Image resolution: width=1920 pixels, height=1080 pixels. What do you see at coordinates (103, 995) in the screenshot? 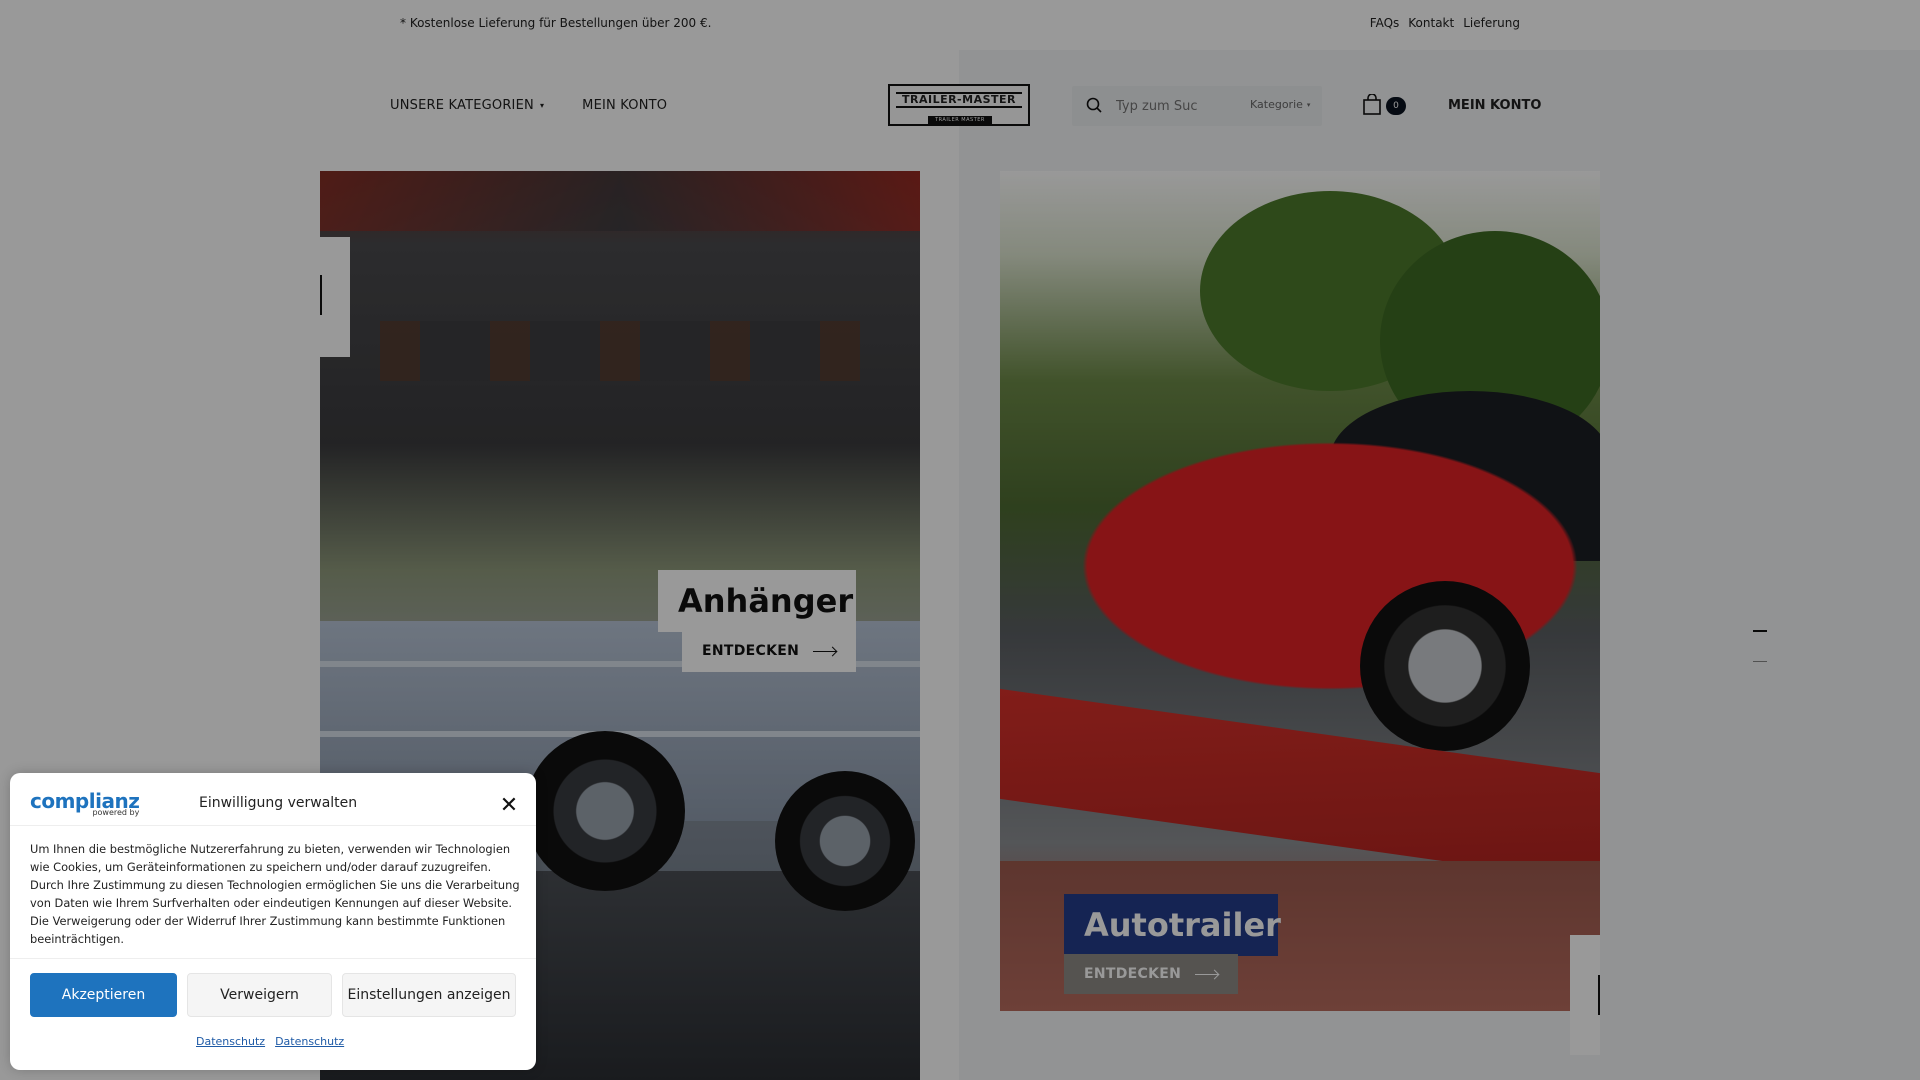
I see `accept-button: Akzeptieren` at bounding box center [103, 995].